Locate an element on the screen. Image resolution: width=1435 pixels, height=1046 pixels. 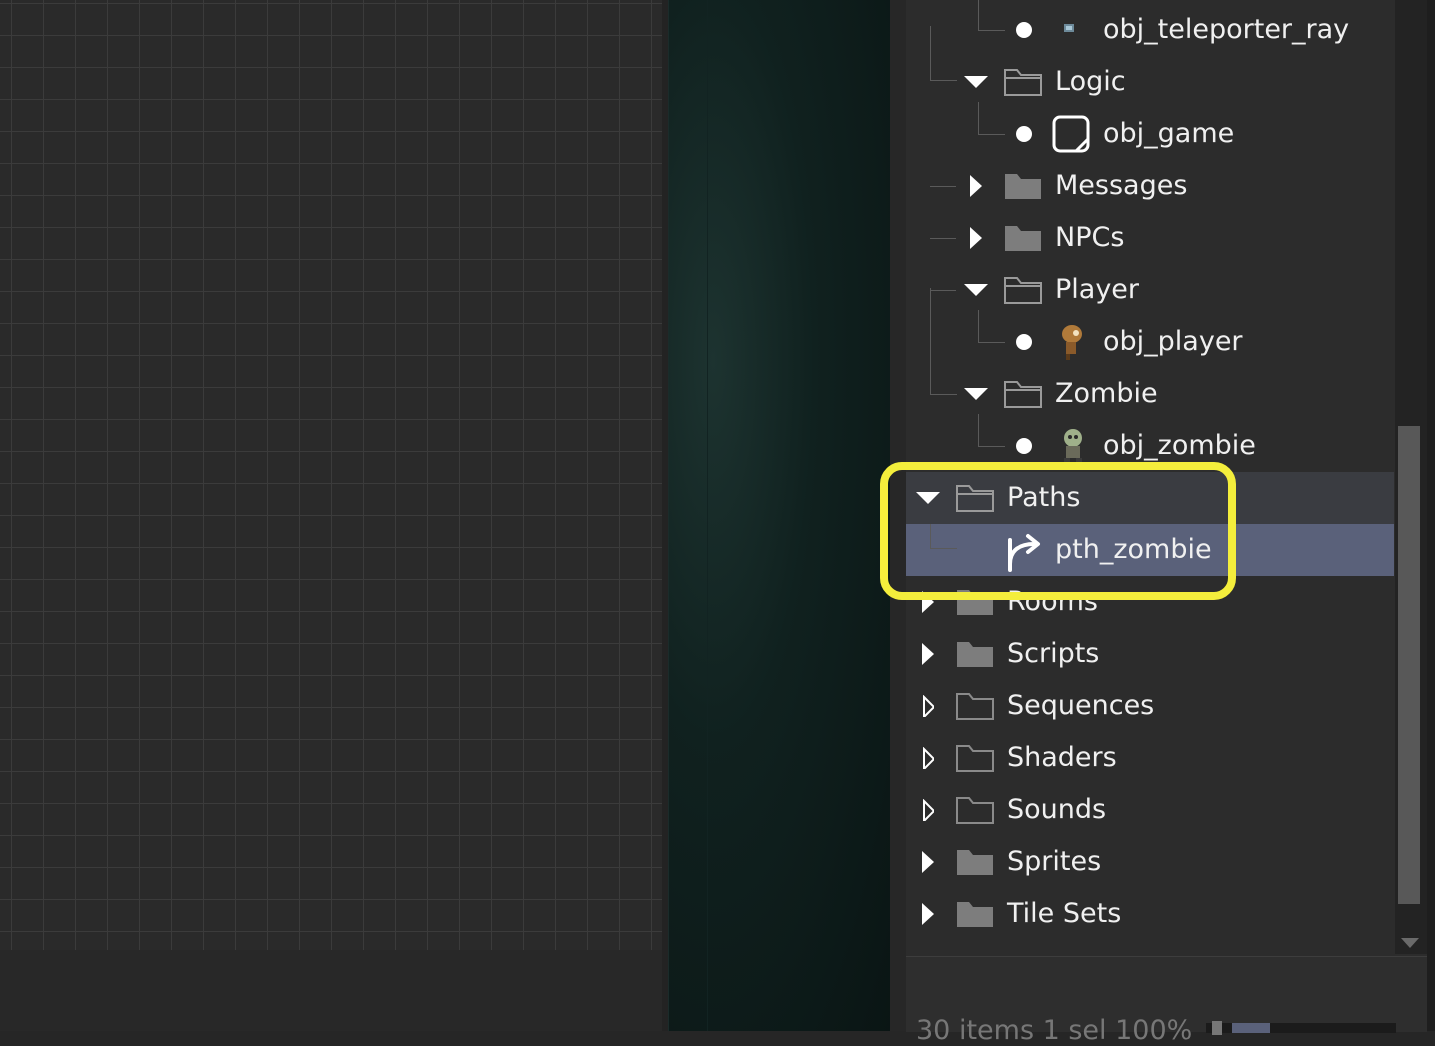
tree-folder-messages: Messages is located at coordinates (1150, 186).